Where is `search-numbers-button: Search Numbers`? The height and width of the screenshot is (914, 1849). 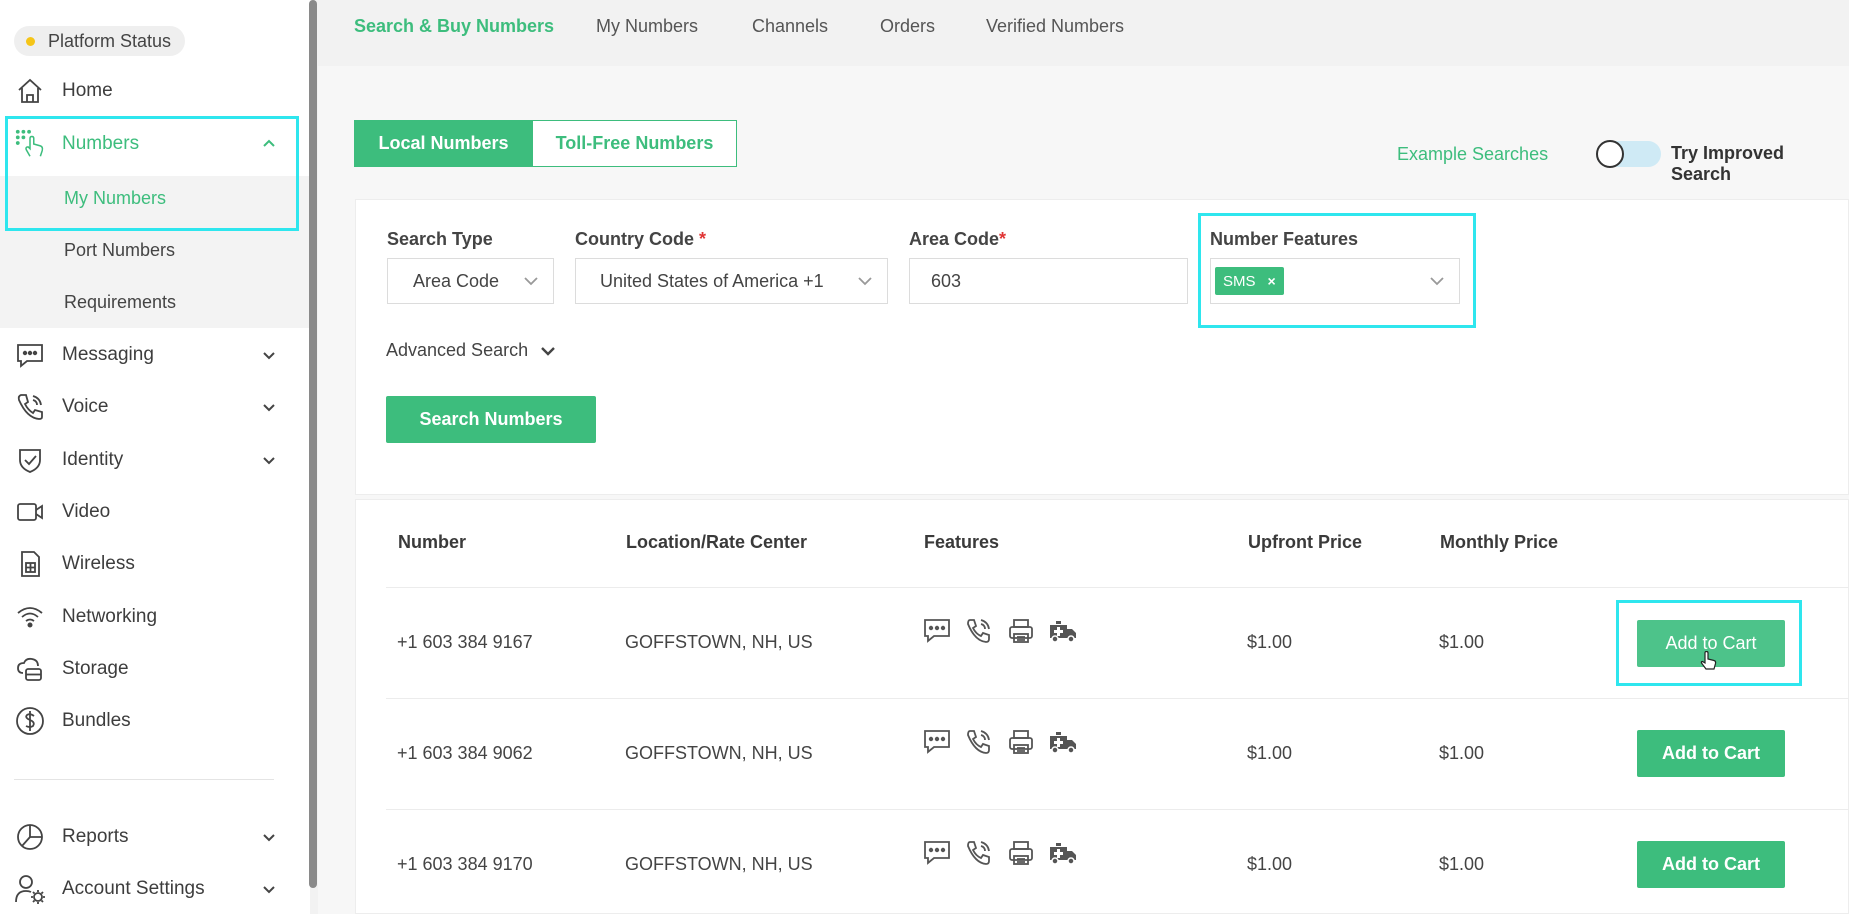
search-numbers-button: Search Numbers is located at coordinates (491, 419).